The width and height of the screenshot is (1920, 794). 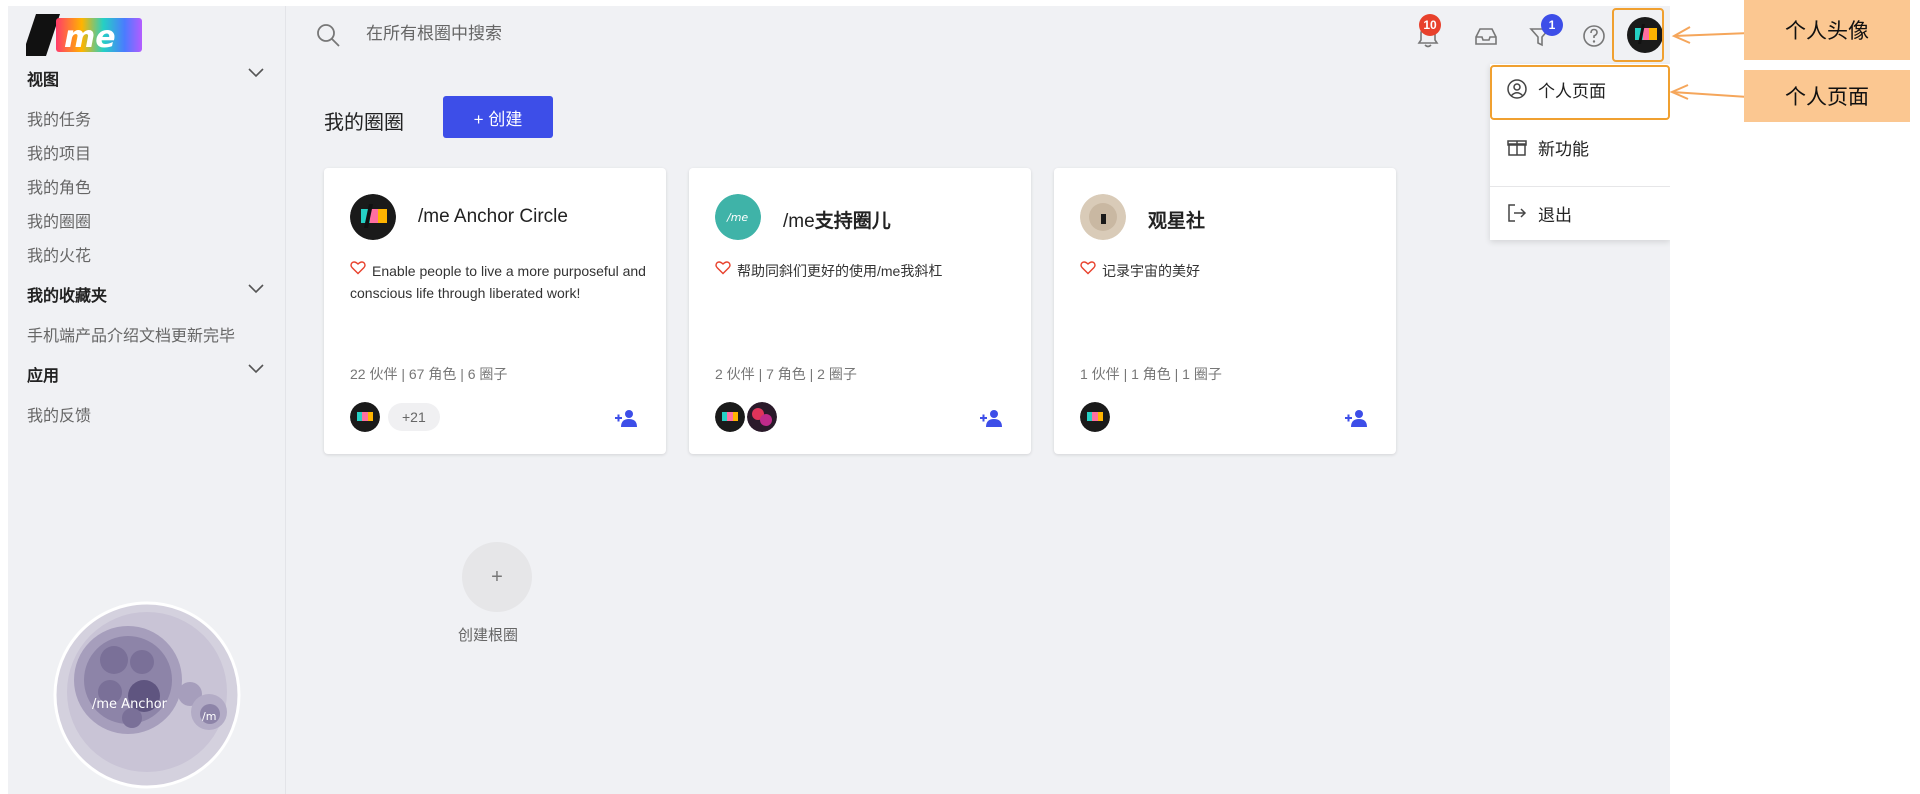 I want to click on more-members-pill: +21, so click(x=414, y=417).